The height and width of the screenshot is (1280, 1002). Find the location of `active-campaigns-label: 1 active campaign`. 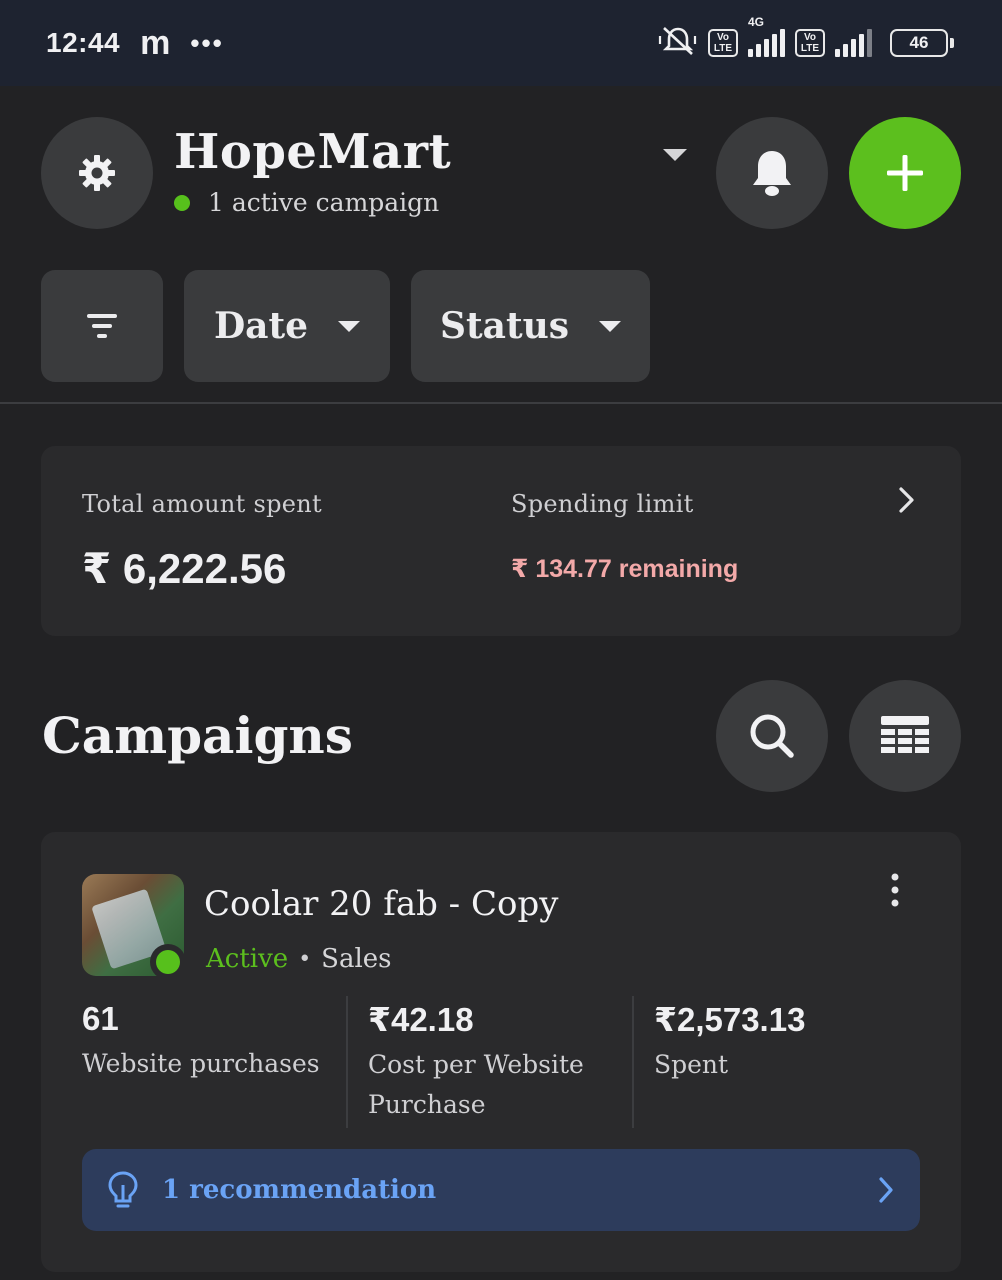

active-campaigns-label: 1 active campaign is located at coordinates (324, 202).